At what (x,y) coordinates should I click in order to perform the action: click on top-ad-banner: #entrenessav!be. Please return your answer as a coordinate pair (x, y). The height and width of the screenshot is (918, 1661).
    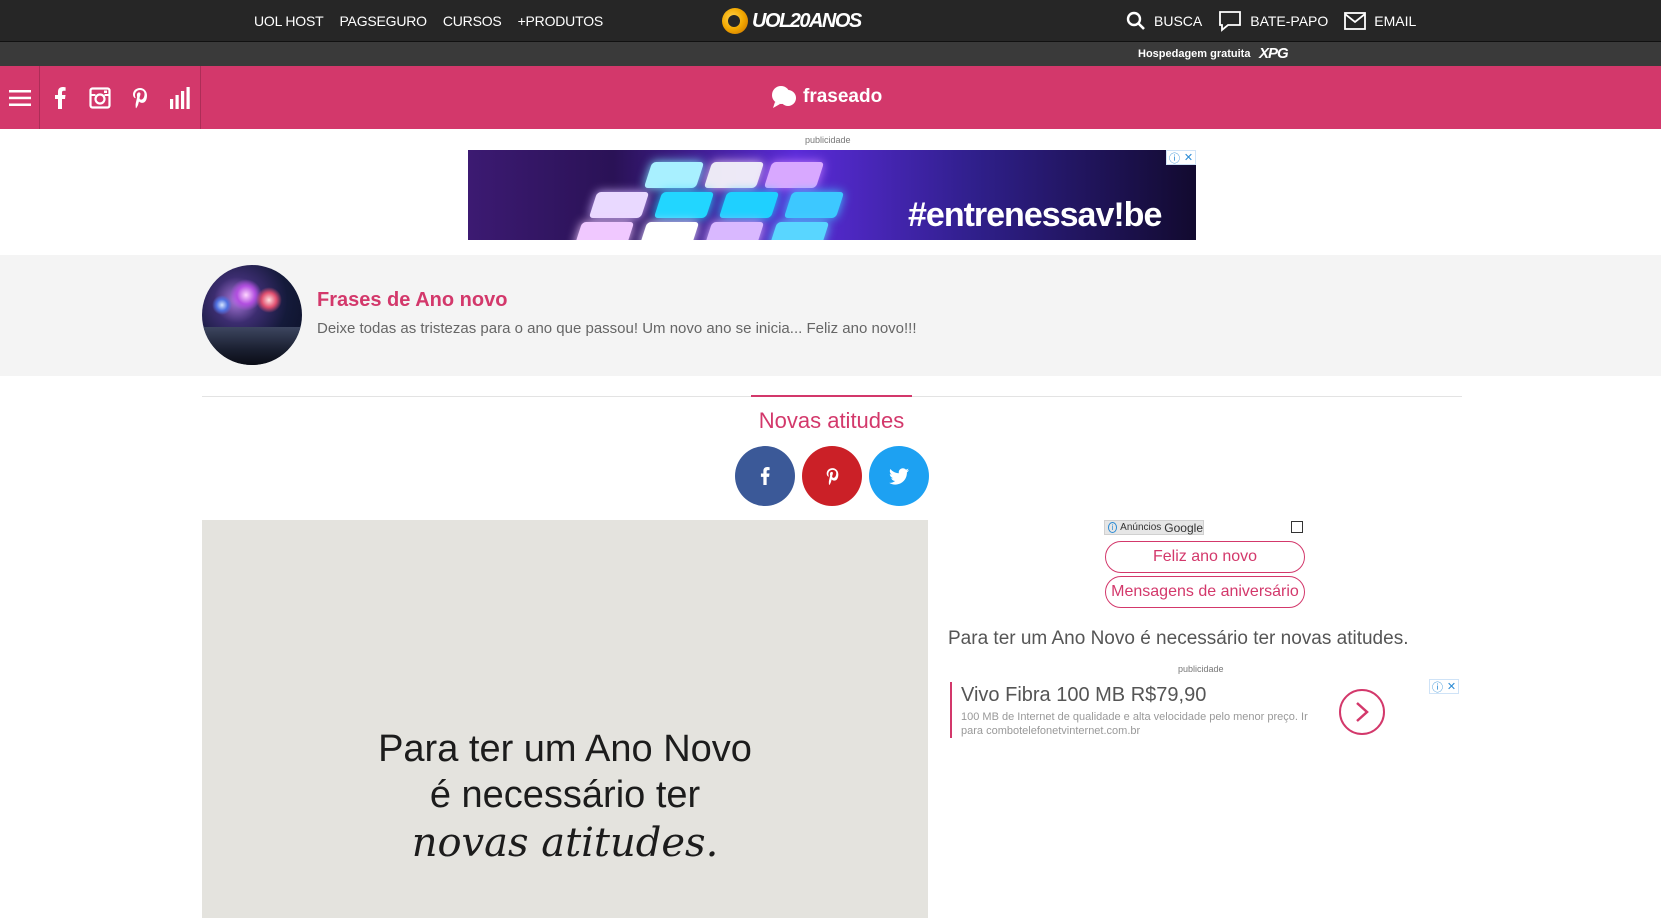
    Looking at the image, I should click on (832, 195).